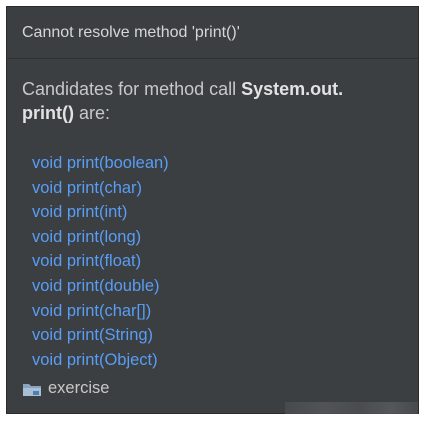 The width and height of the screenshot is (423, 422). What do you see at coordinates (131, 32) in the screenshot?
I see `error-title: Cannot resolve method 'print()'` at bounding box center [131, 32].